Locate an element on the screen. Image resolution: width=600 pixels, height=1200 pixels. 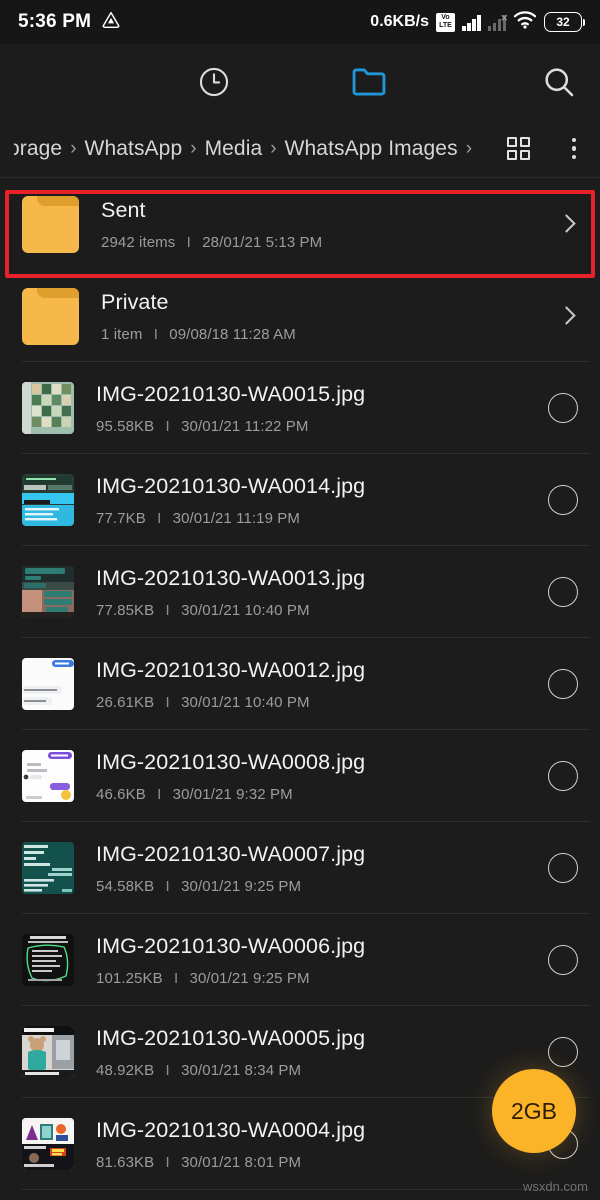
file-name: IMG-20210130-WA0004.jpg is located at coordinates (231, 1129).